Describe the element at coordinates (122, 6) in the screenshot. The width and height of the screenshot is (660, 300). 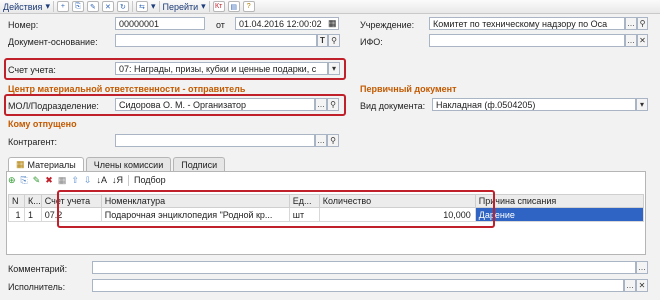
I see `refresh-icon: ↻` at that location.